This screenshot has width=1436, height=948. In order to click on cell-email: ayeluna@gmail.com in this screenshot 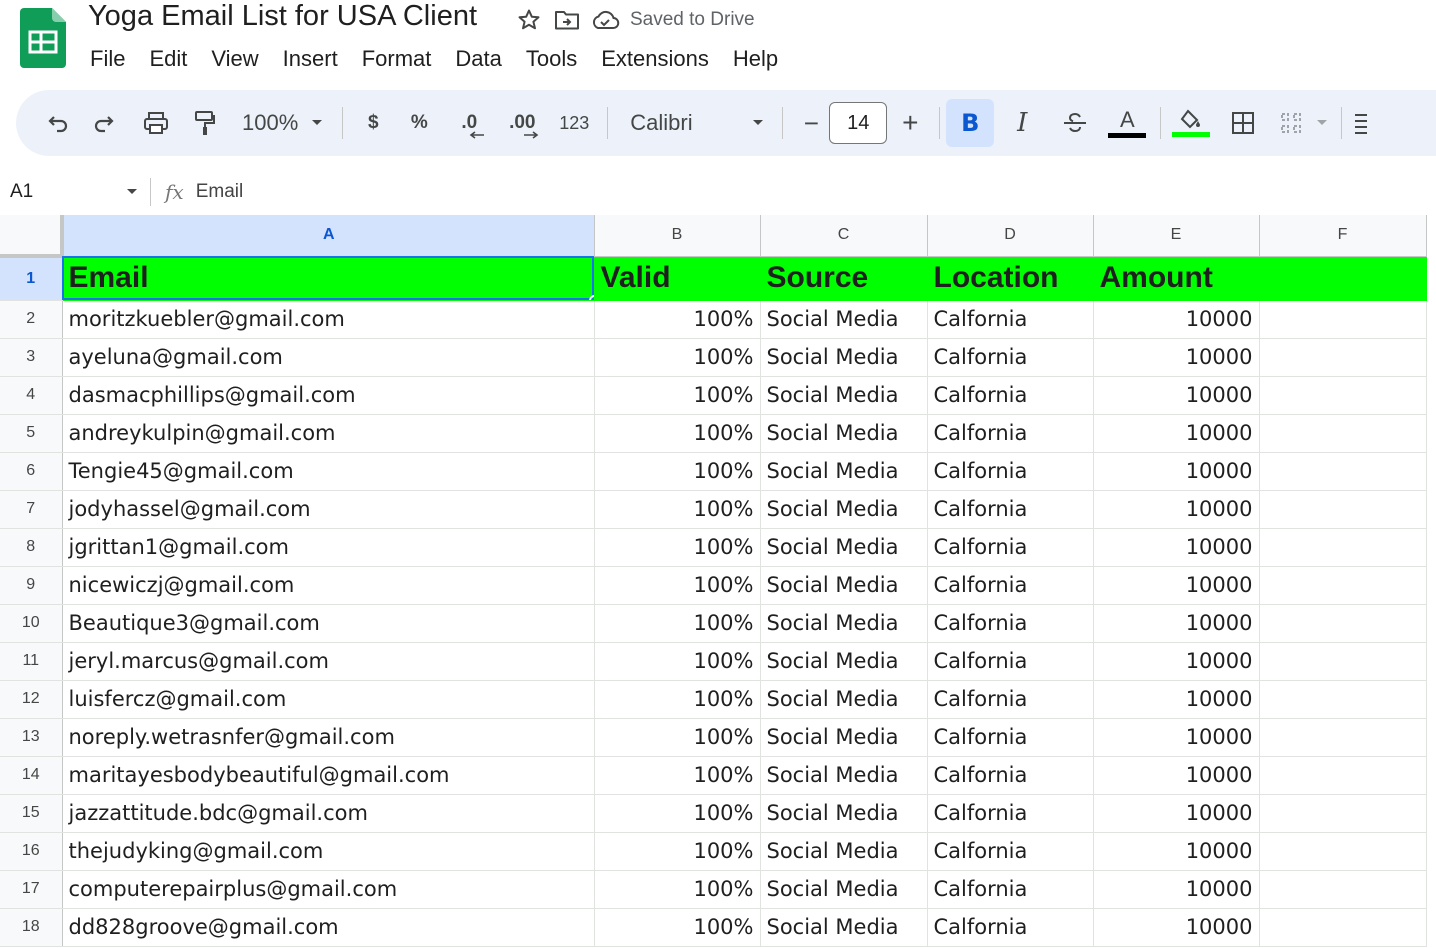, I will do `click(328, 357)`.